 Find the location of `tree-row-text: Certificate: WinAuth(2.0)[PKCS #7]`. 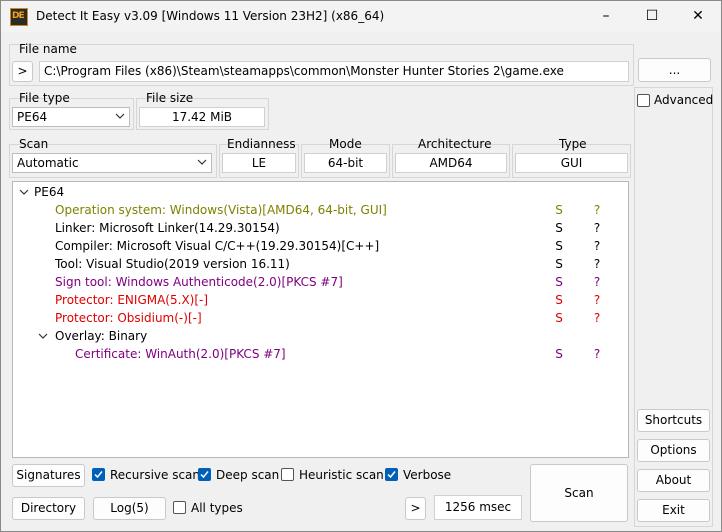

tree-row-text: Certificate: WinAuth(2.0)[PKCS #7] is located at coordinates (180, 354).